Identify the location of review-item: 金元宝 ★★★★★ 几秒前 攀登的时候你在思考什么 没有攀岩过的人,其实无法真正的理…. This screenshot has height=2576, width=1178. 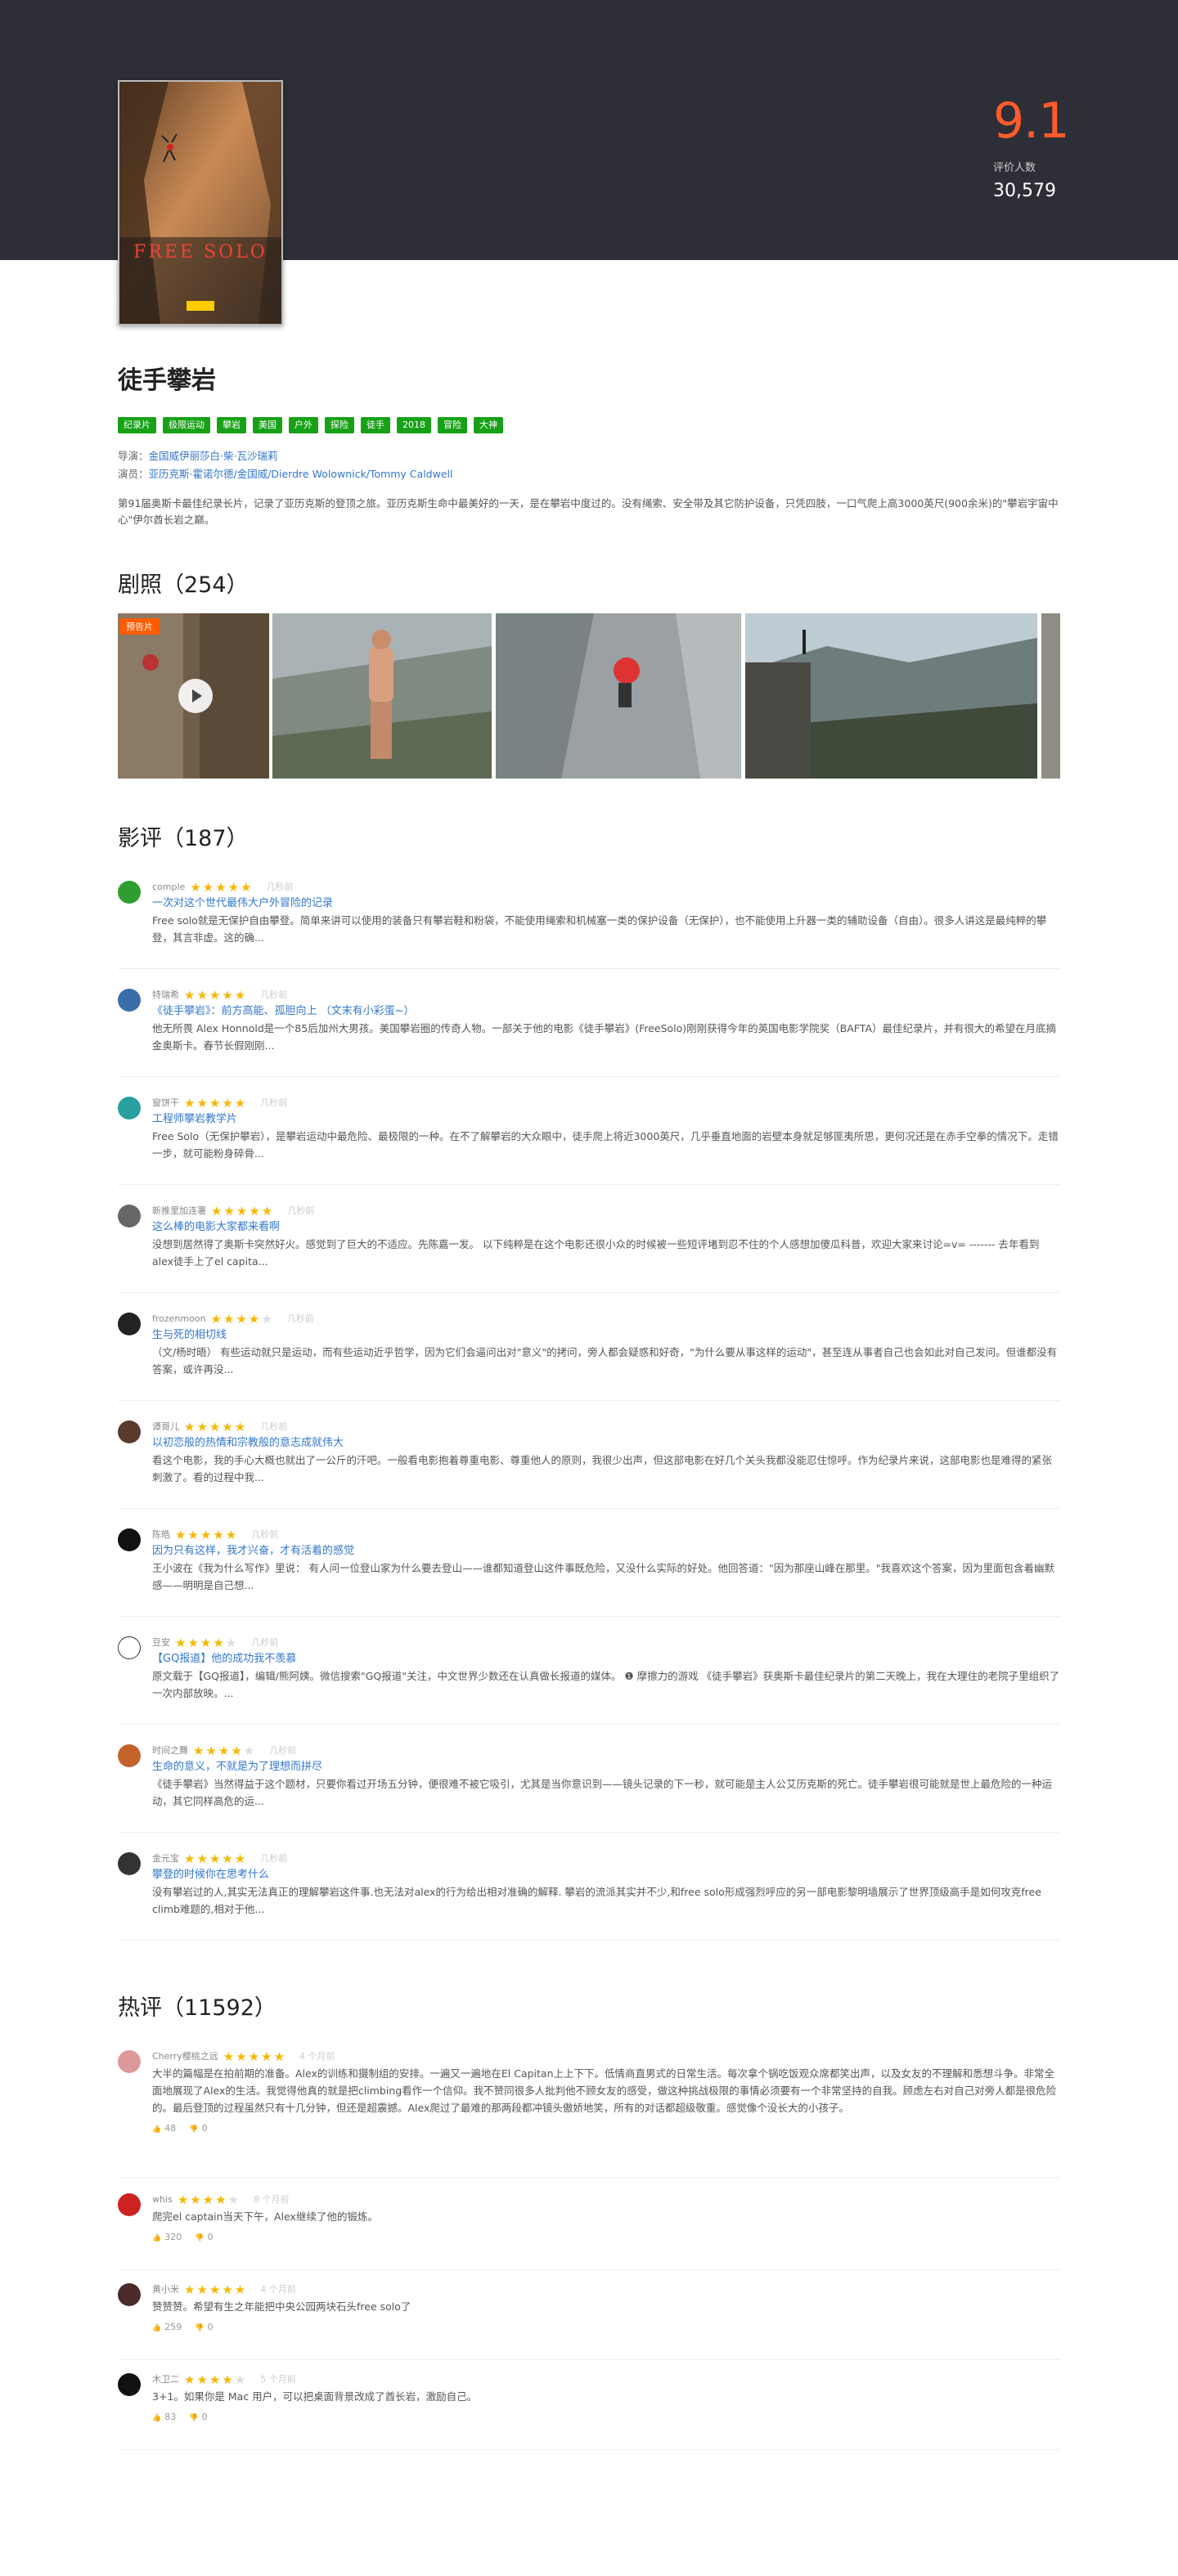
(589, 1896).